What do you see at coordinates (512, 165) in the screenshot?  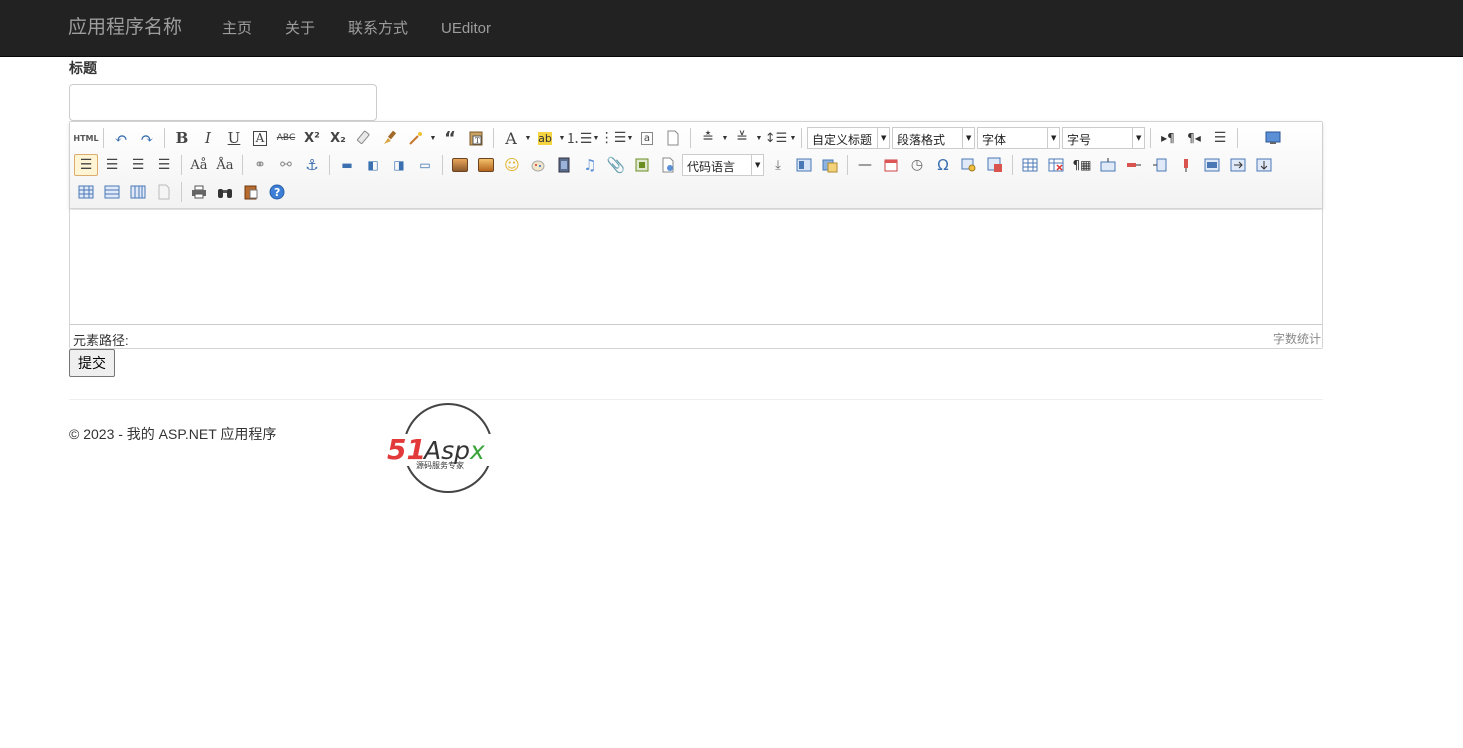 I see `emotion-icon: ☺` at bounding box center [512, 165].